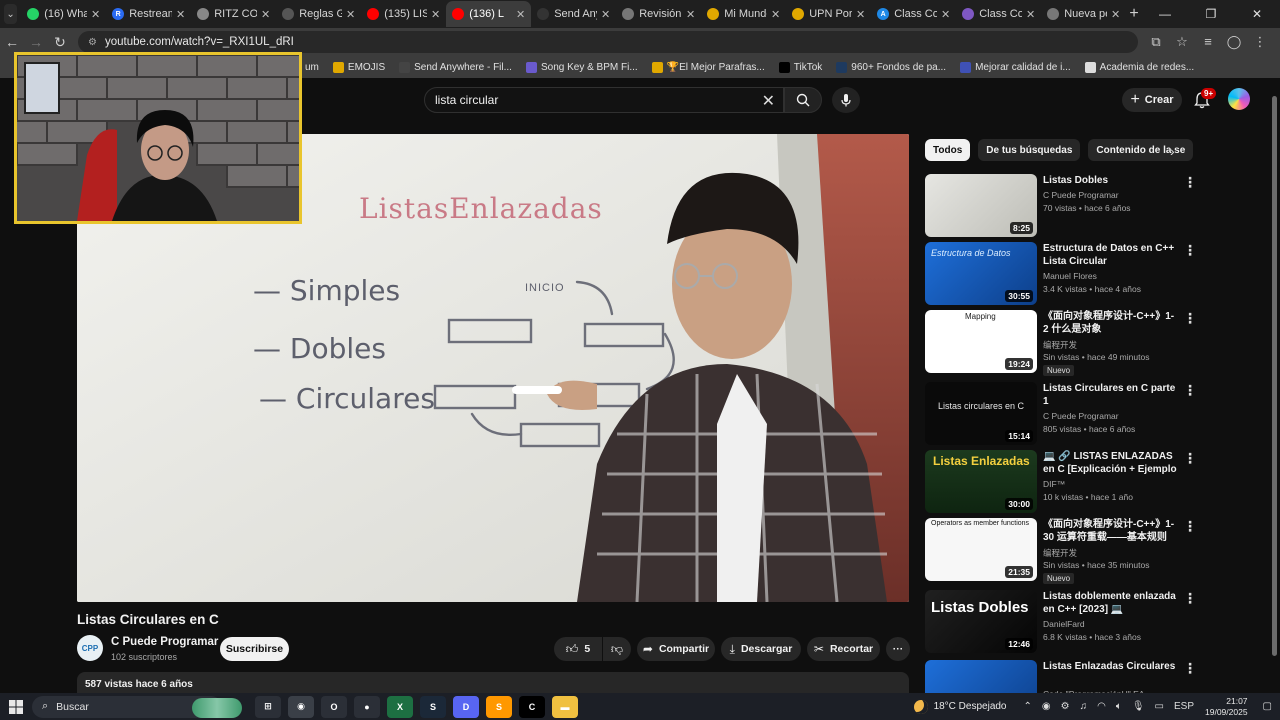 Image resolution: width=1280 pixels, height=720 pixels. Describe the element at coordinates (998, 14) in the screenshot. I see `browser-tab: Class Colle ✕` at that location.